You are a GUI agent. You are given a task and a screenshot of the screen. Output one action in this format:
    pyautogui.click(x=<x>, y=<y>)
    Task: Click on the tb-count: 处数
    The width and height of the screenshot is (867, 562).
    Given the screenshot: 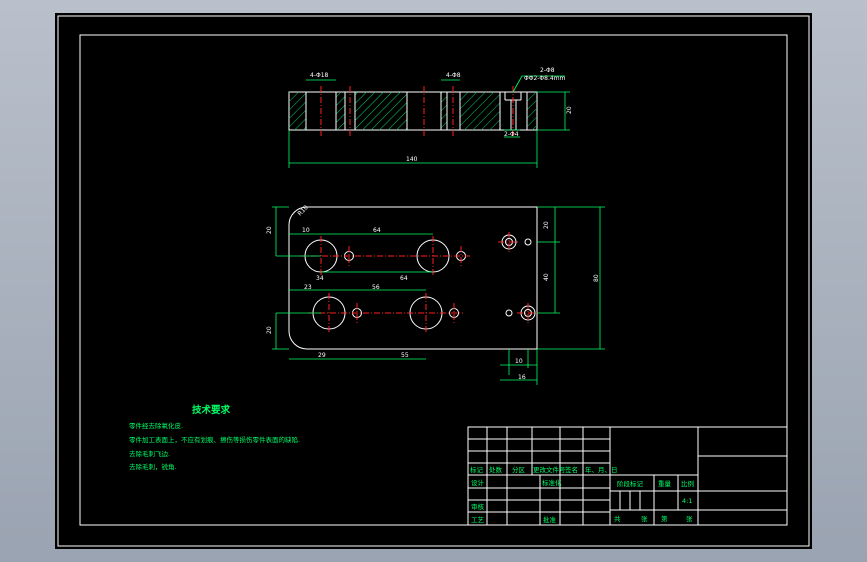 What is the action you would take?
    pyautogui.click(x=496, y=469)
    